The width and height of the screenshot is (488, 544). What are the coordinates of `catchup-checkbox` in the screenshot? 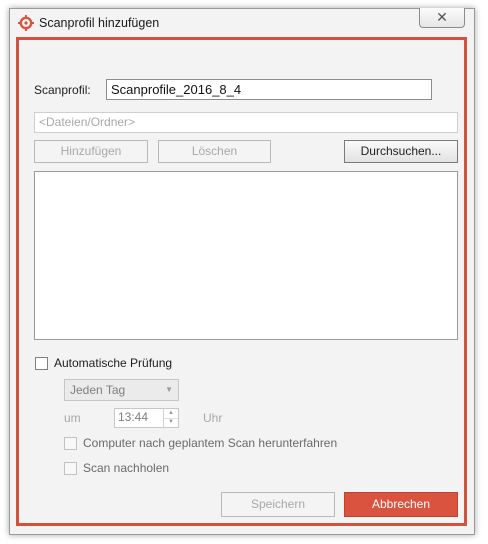 It's located at (70, 468).